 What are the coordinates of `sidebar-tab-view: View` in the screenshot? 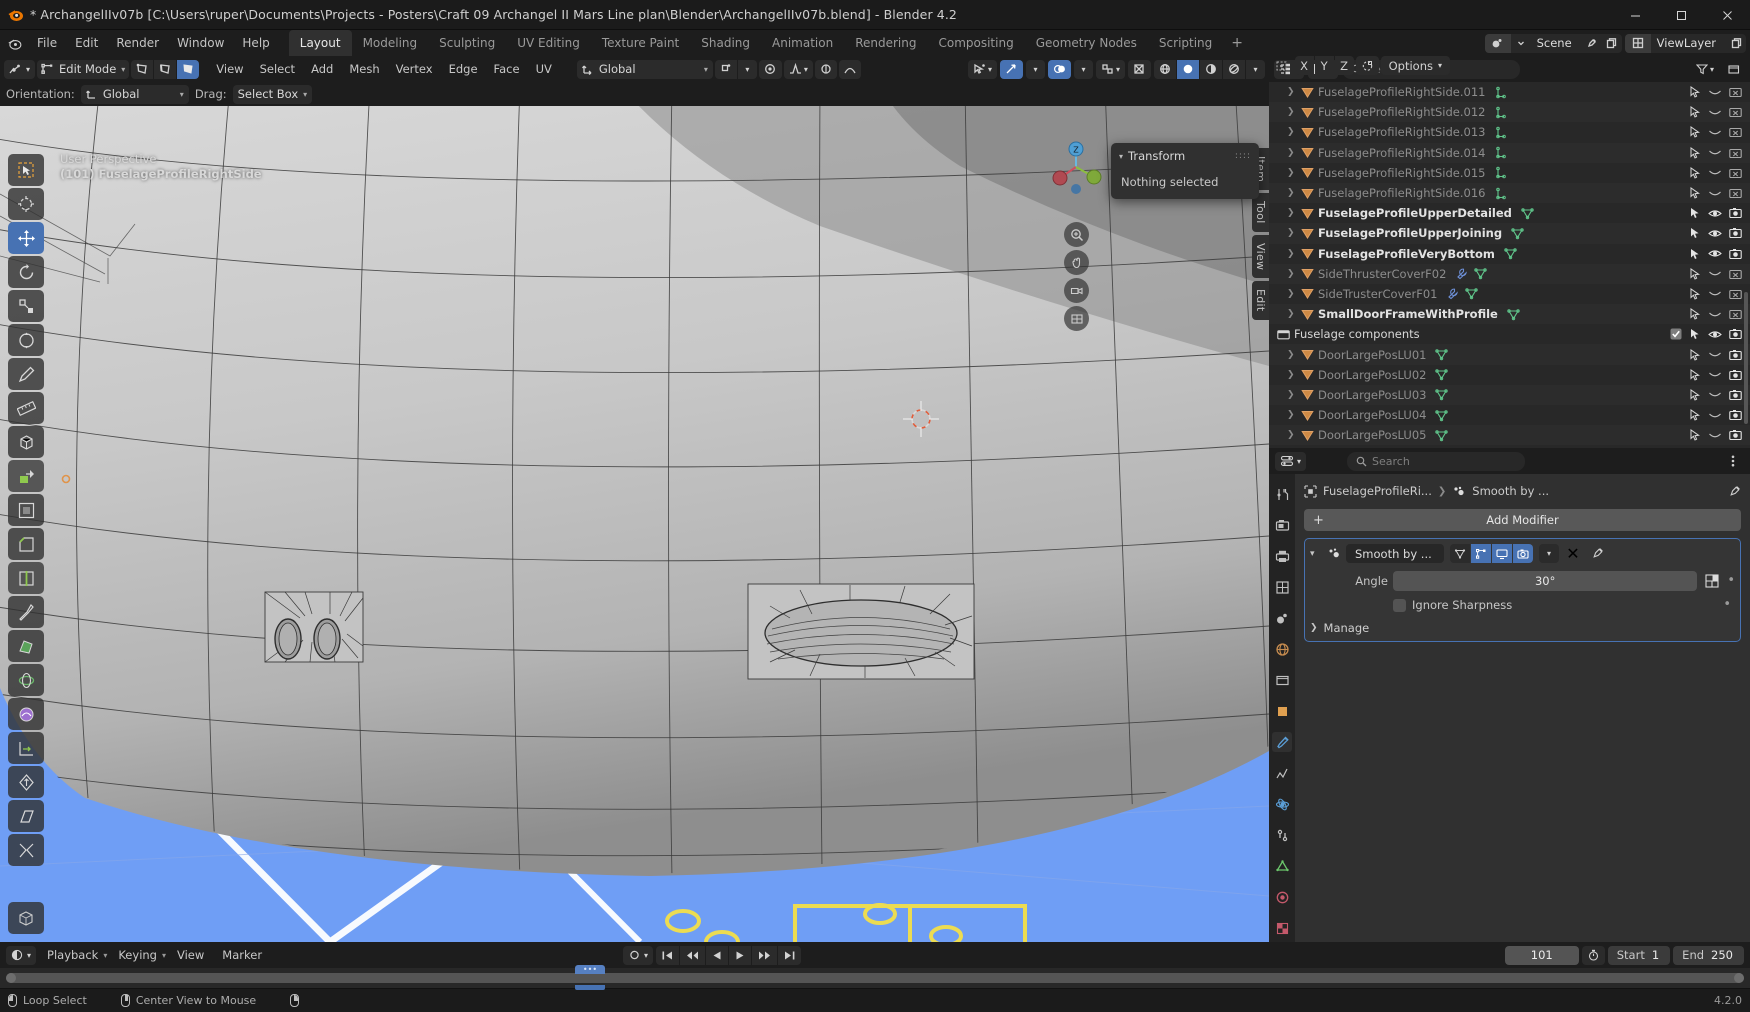 It's located at (1260, 256).